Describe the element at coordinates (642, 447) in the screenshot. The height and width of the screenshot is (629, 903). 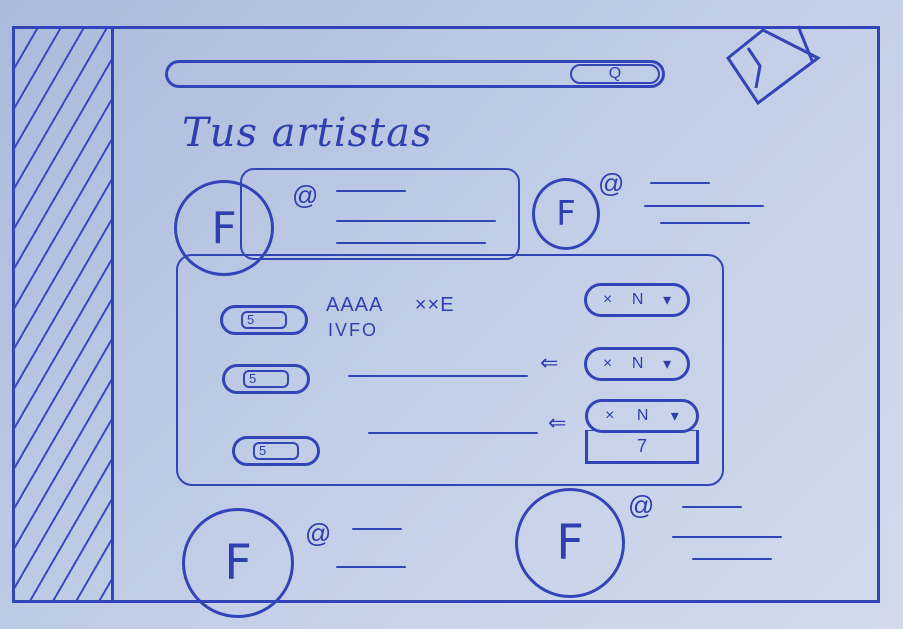
I see `dropdown-option: 7` at that location.